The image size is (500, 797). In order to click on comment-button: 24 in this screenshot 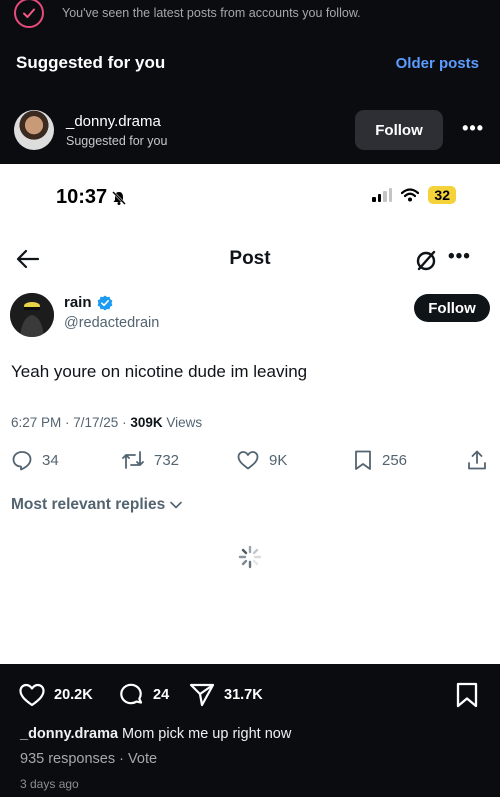, I will do `click(143, 695)`.